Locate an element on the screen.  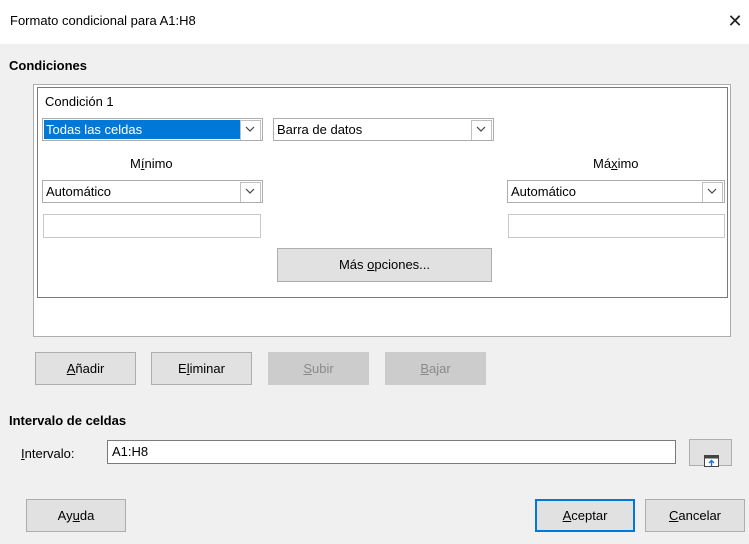
remove-button: Eliminar is located at coordinates (201, 368).